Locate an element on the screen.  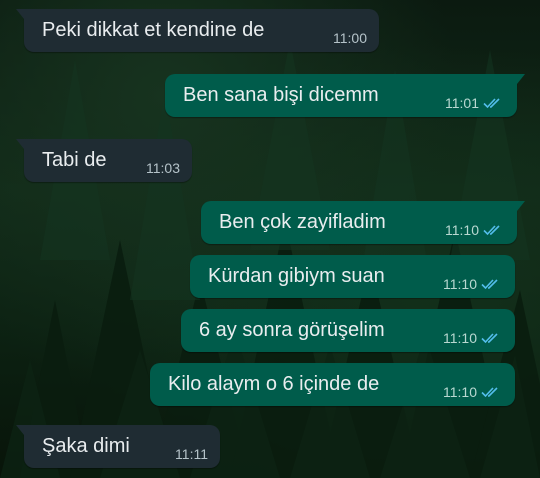
message-meta: 11:00 is located at coordinates (350, 38).